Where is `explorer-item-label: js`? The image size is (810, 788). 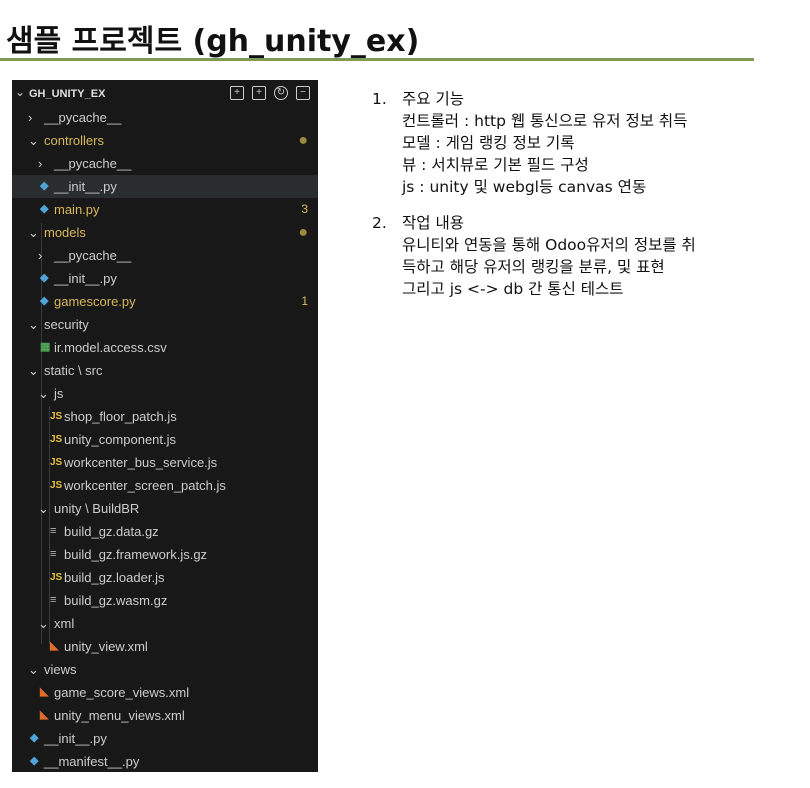 explorer-item-label: js is located at coordinates (59, 393).